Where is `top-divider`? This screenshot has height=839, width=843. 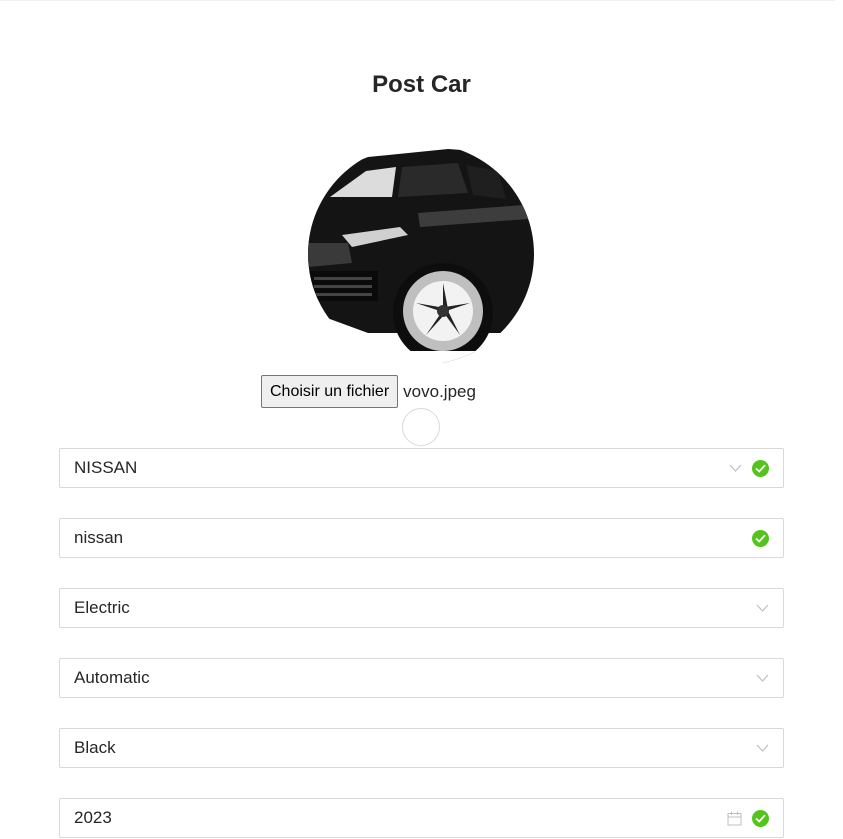 top-divider is located at coordinates (417, 0).